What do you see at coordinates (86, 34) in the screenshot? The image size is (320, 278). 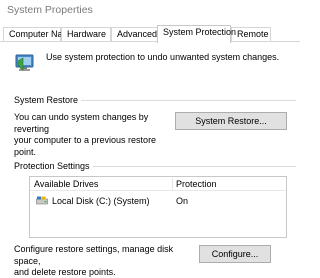 I see `tab-hardware: Hardware` at bounding box center [86, 34].